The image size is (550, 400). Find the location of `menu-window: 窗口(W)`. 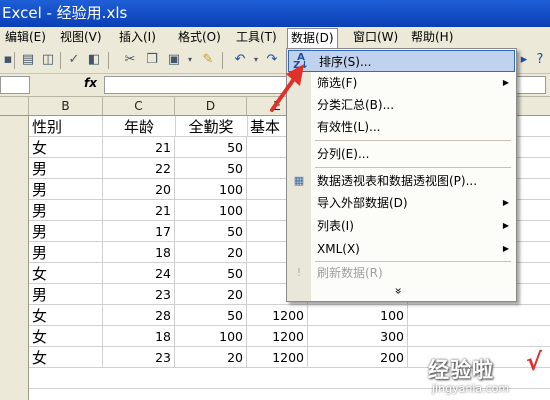

menu-window: 窗口(W) is located at coordinates (375, 37).